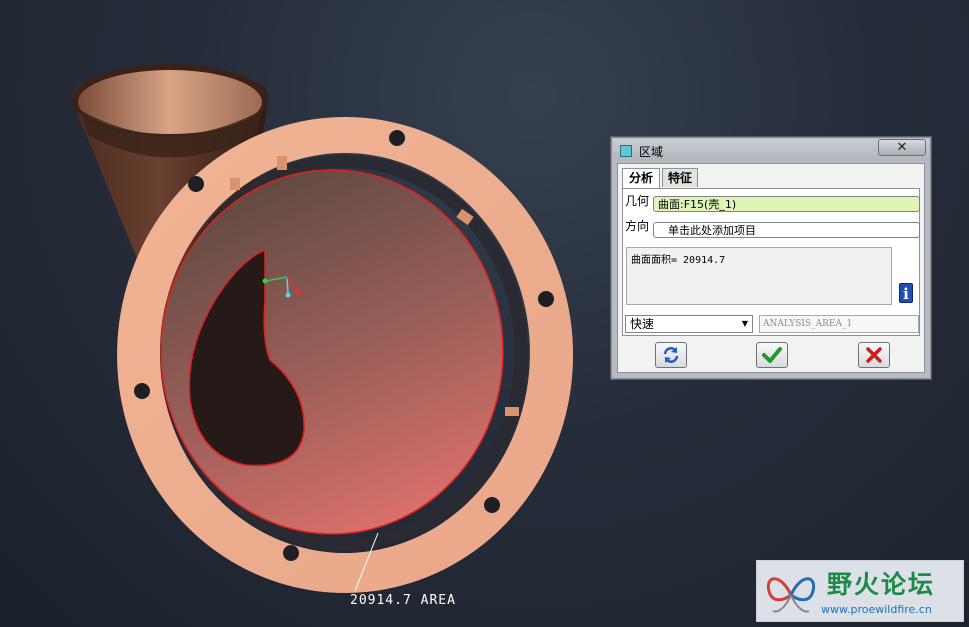  I want to click on forum-watermark: 野火论坛 www.proewildfire.cn, so click(860, 591).